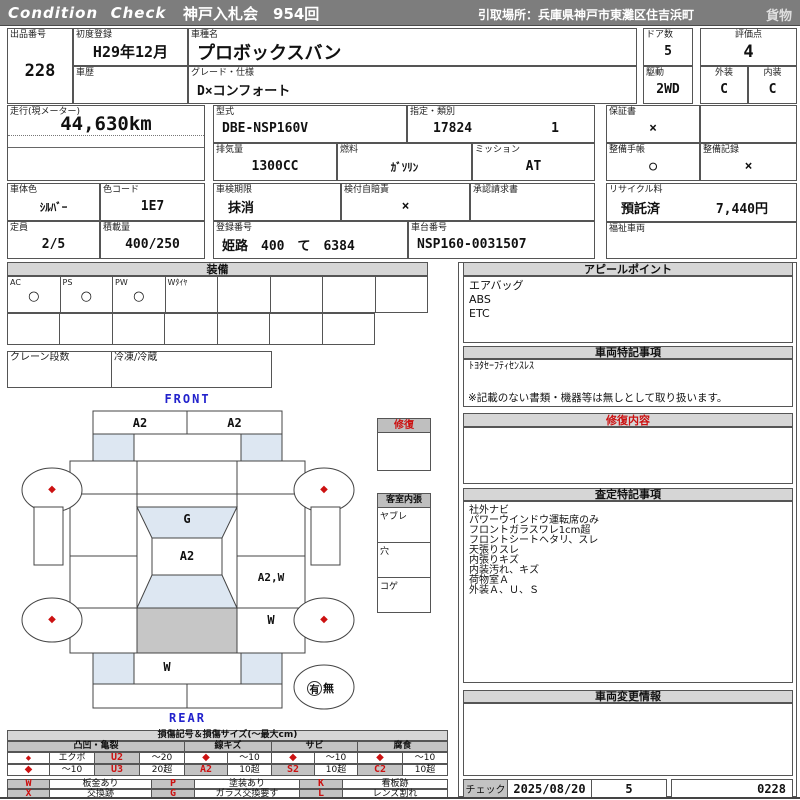  What do you see at coordinates (52, 489) in the screenshot?
I see `wheel-mark-front-left: ◆` at bounding box center [52, 489].